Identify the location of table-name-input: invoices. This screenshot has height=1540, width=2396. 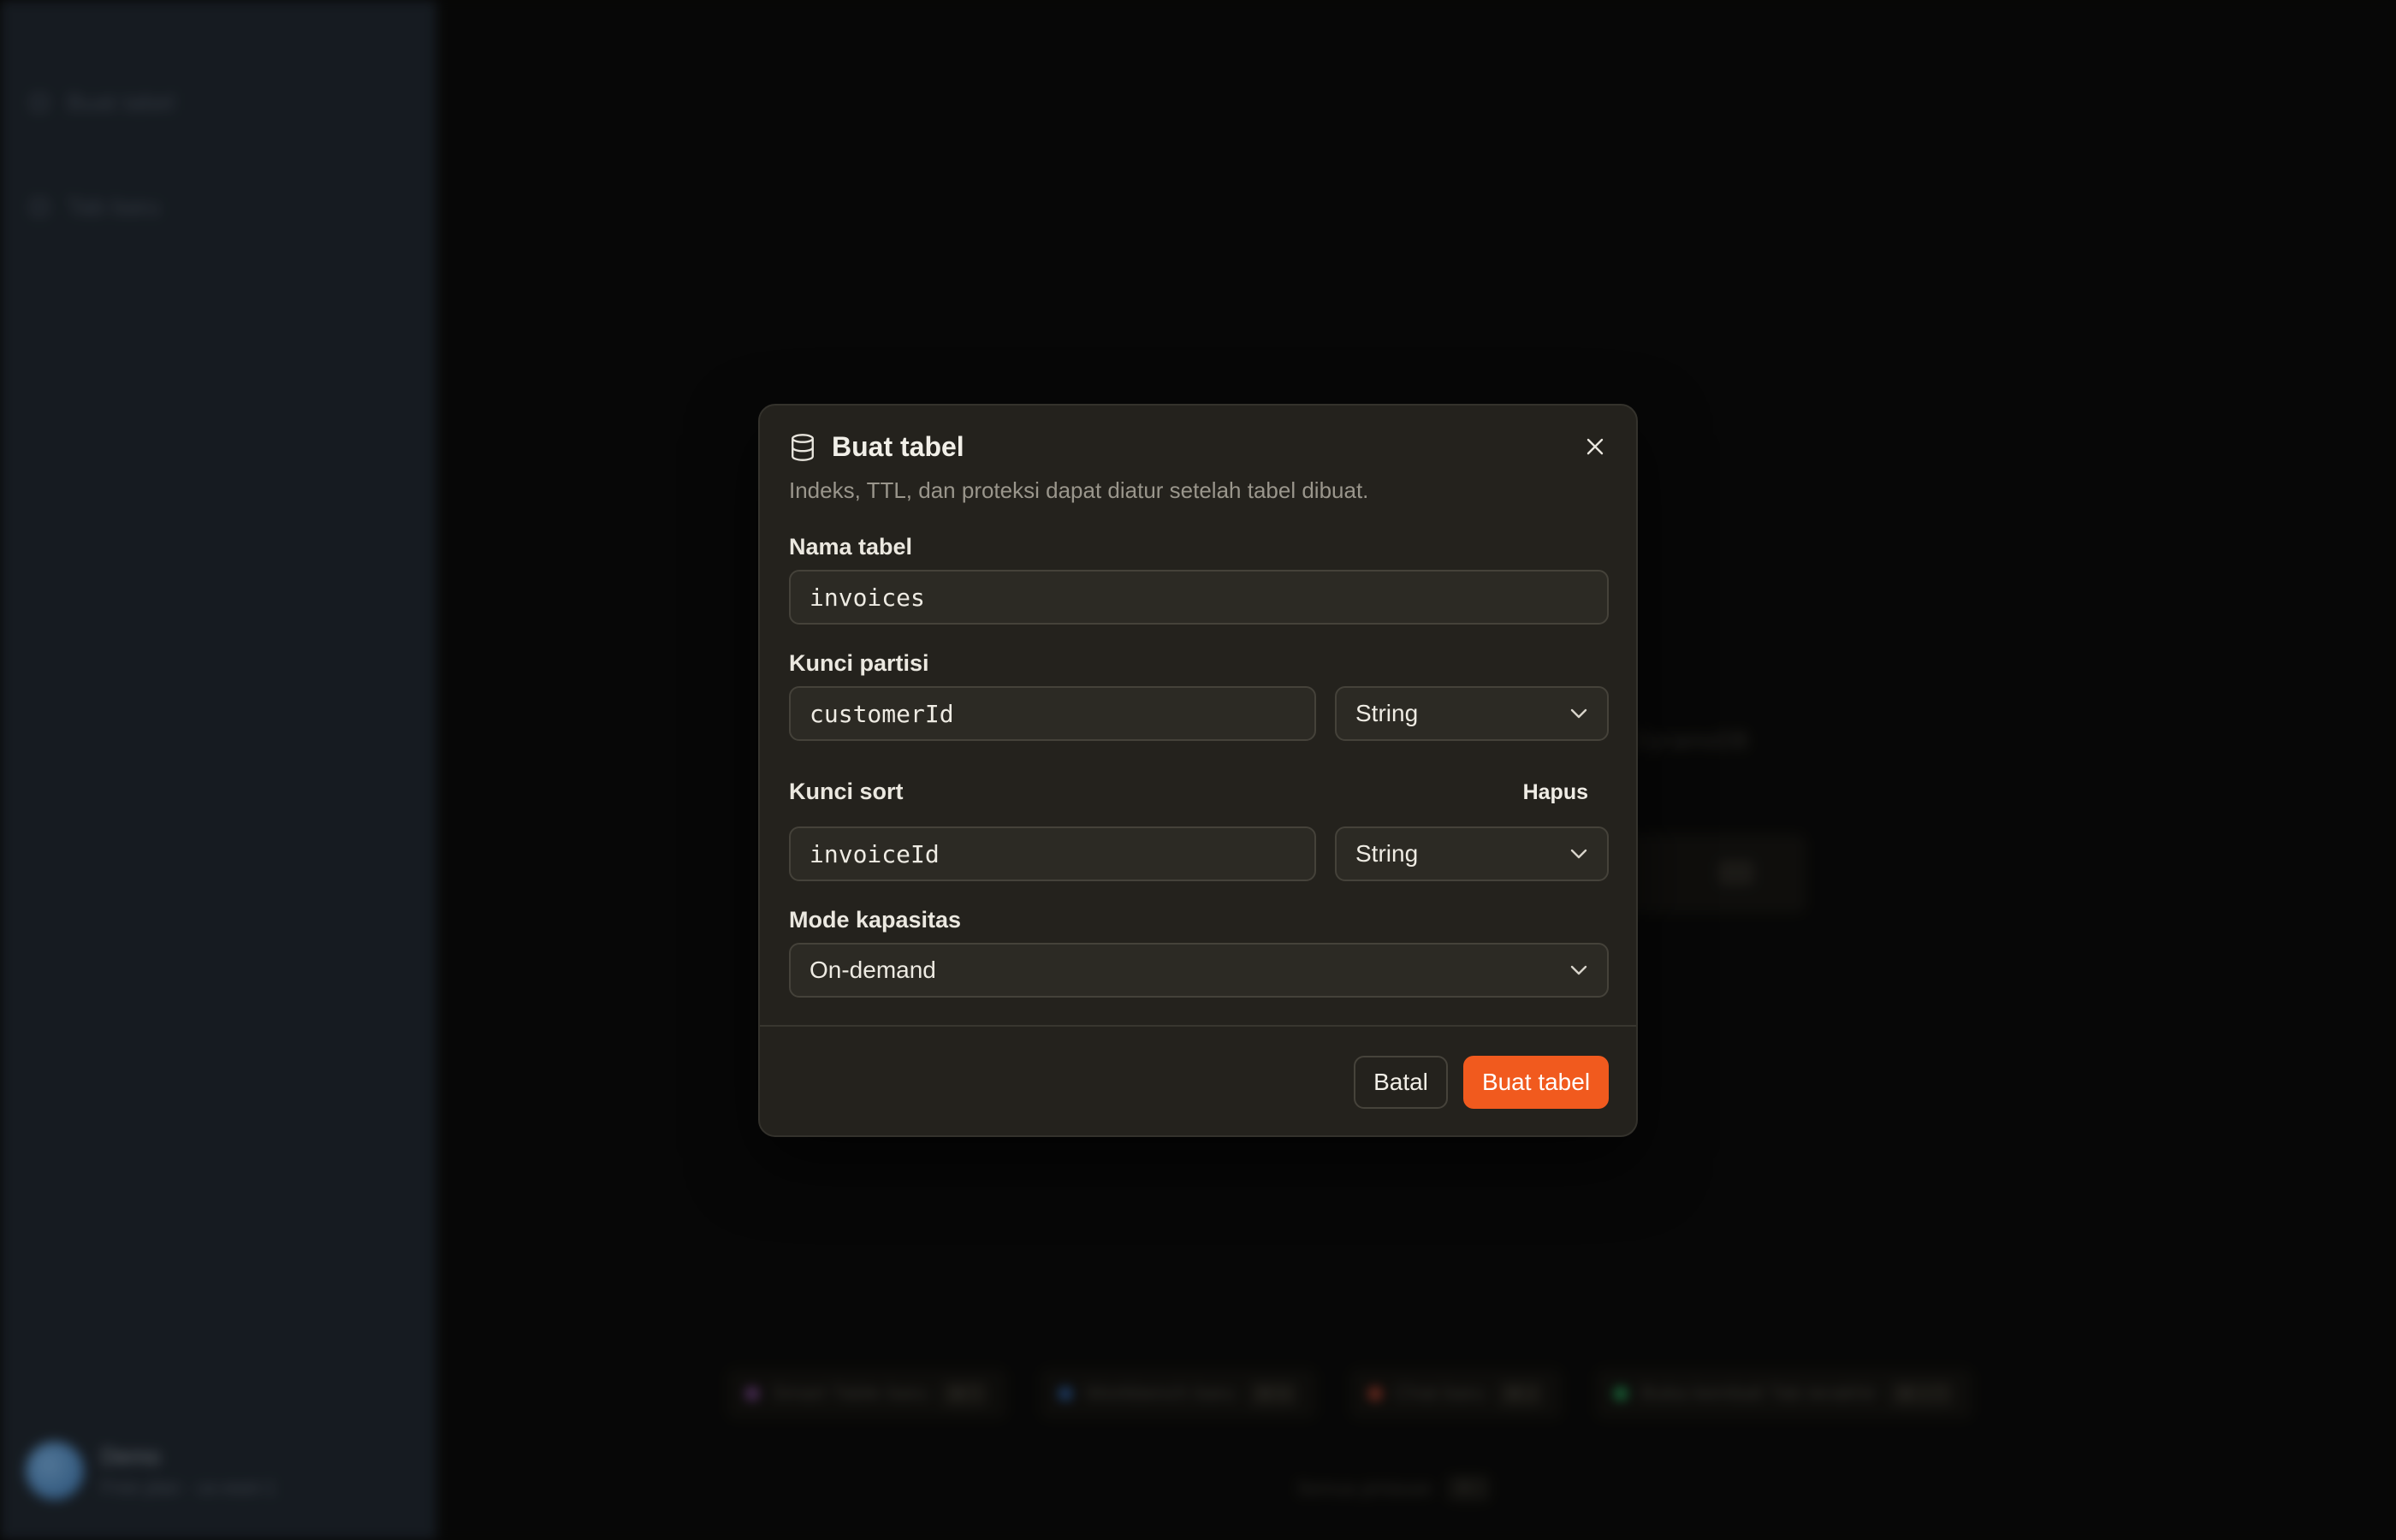
(1199, 597).